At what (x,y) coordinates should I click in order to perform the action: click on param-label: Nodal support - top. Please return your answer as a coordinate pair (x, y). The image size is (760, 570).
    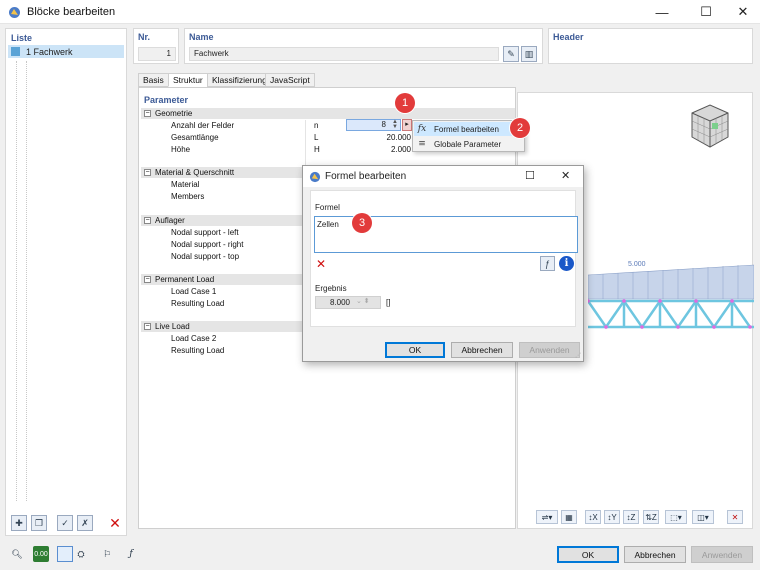
    Looking at the image, I should click on (205, 256).